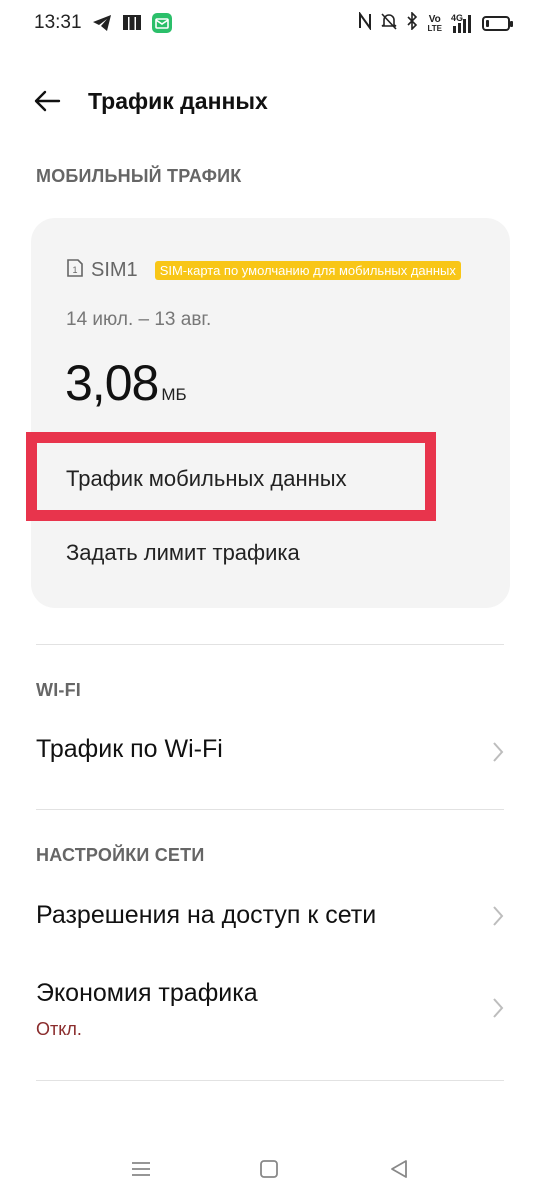  What do you see at coordinates (139, 176) in the screenshot?
I see `mobile-traffic-section-header: МОБИЛЬНЫЙ ТРАФИК` at bounding box center [139, 176].